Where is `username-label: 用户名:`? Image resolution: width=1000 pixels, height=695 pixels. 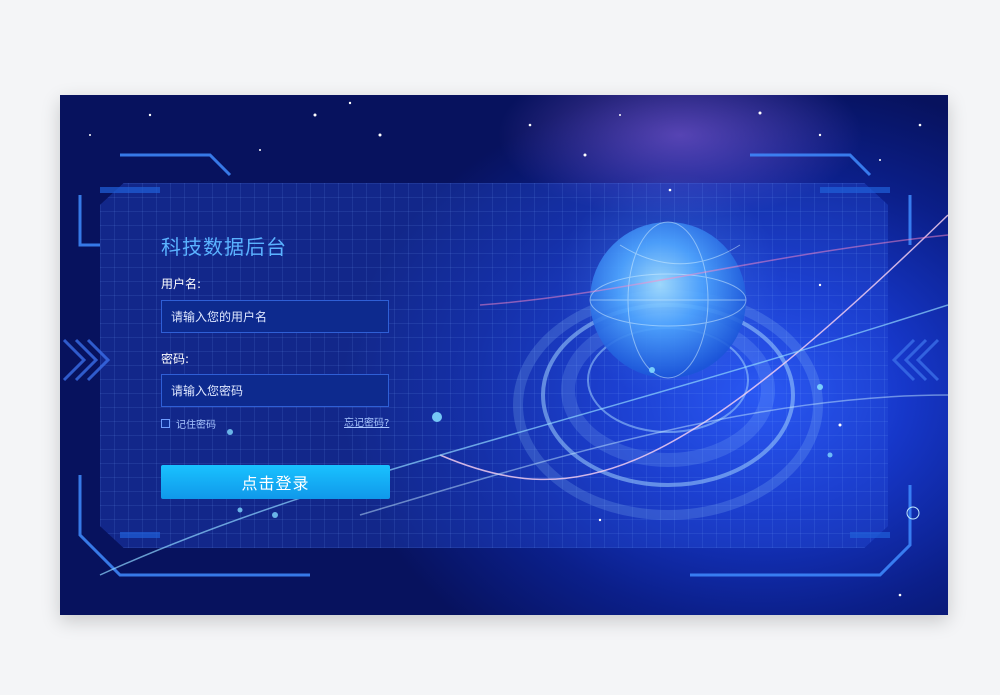
username-label: 用户名: is located at coordinates (181, 284).